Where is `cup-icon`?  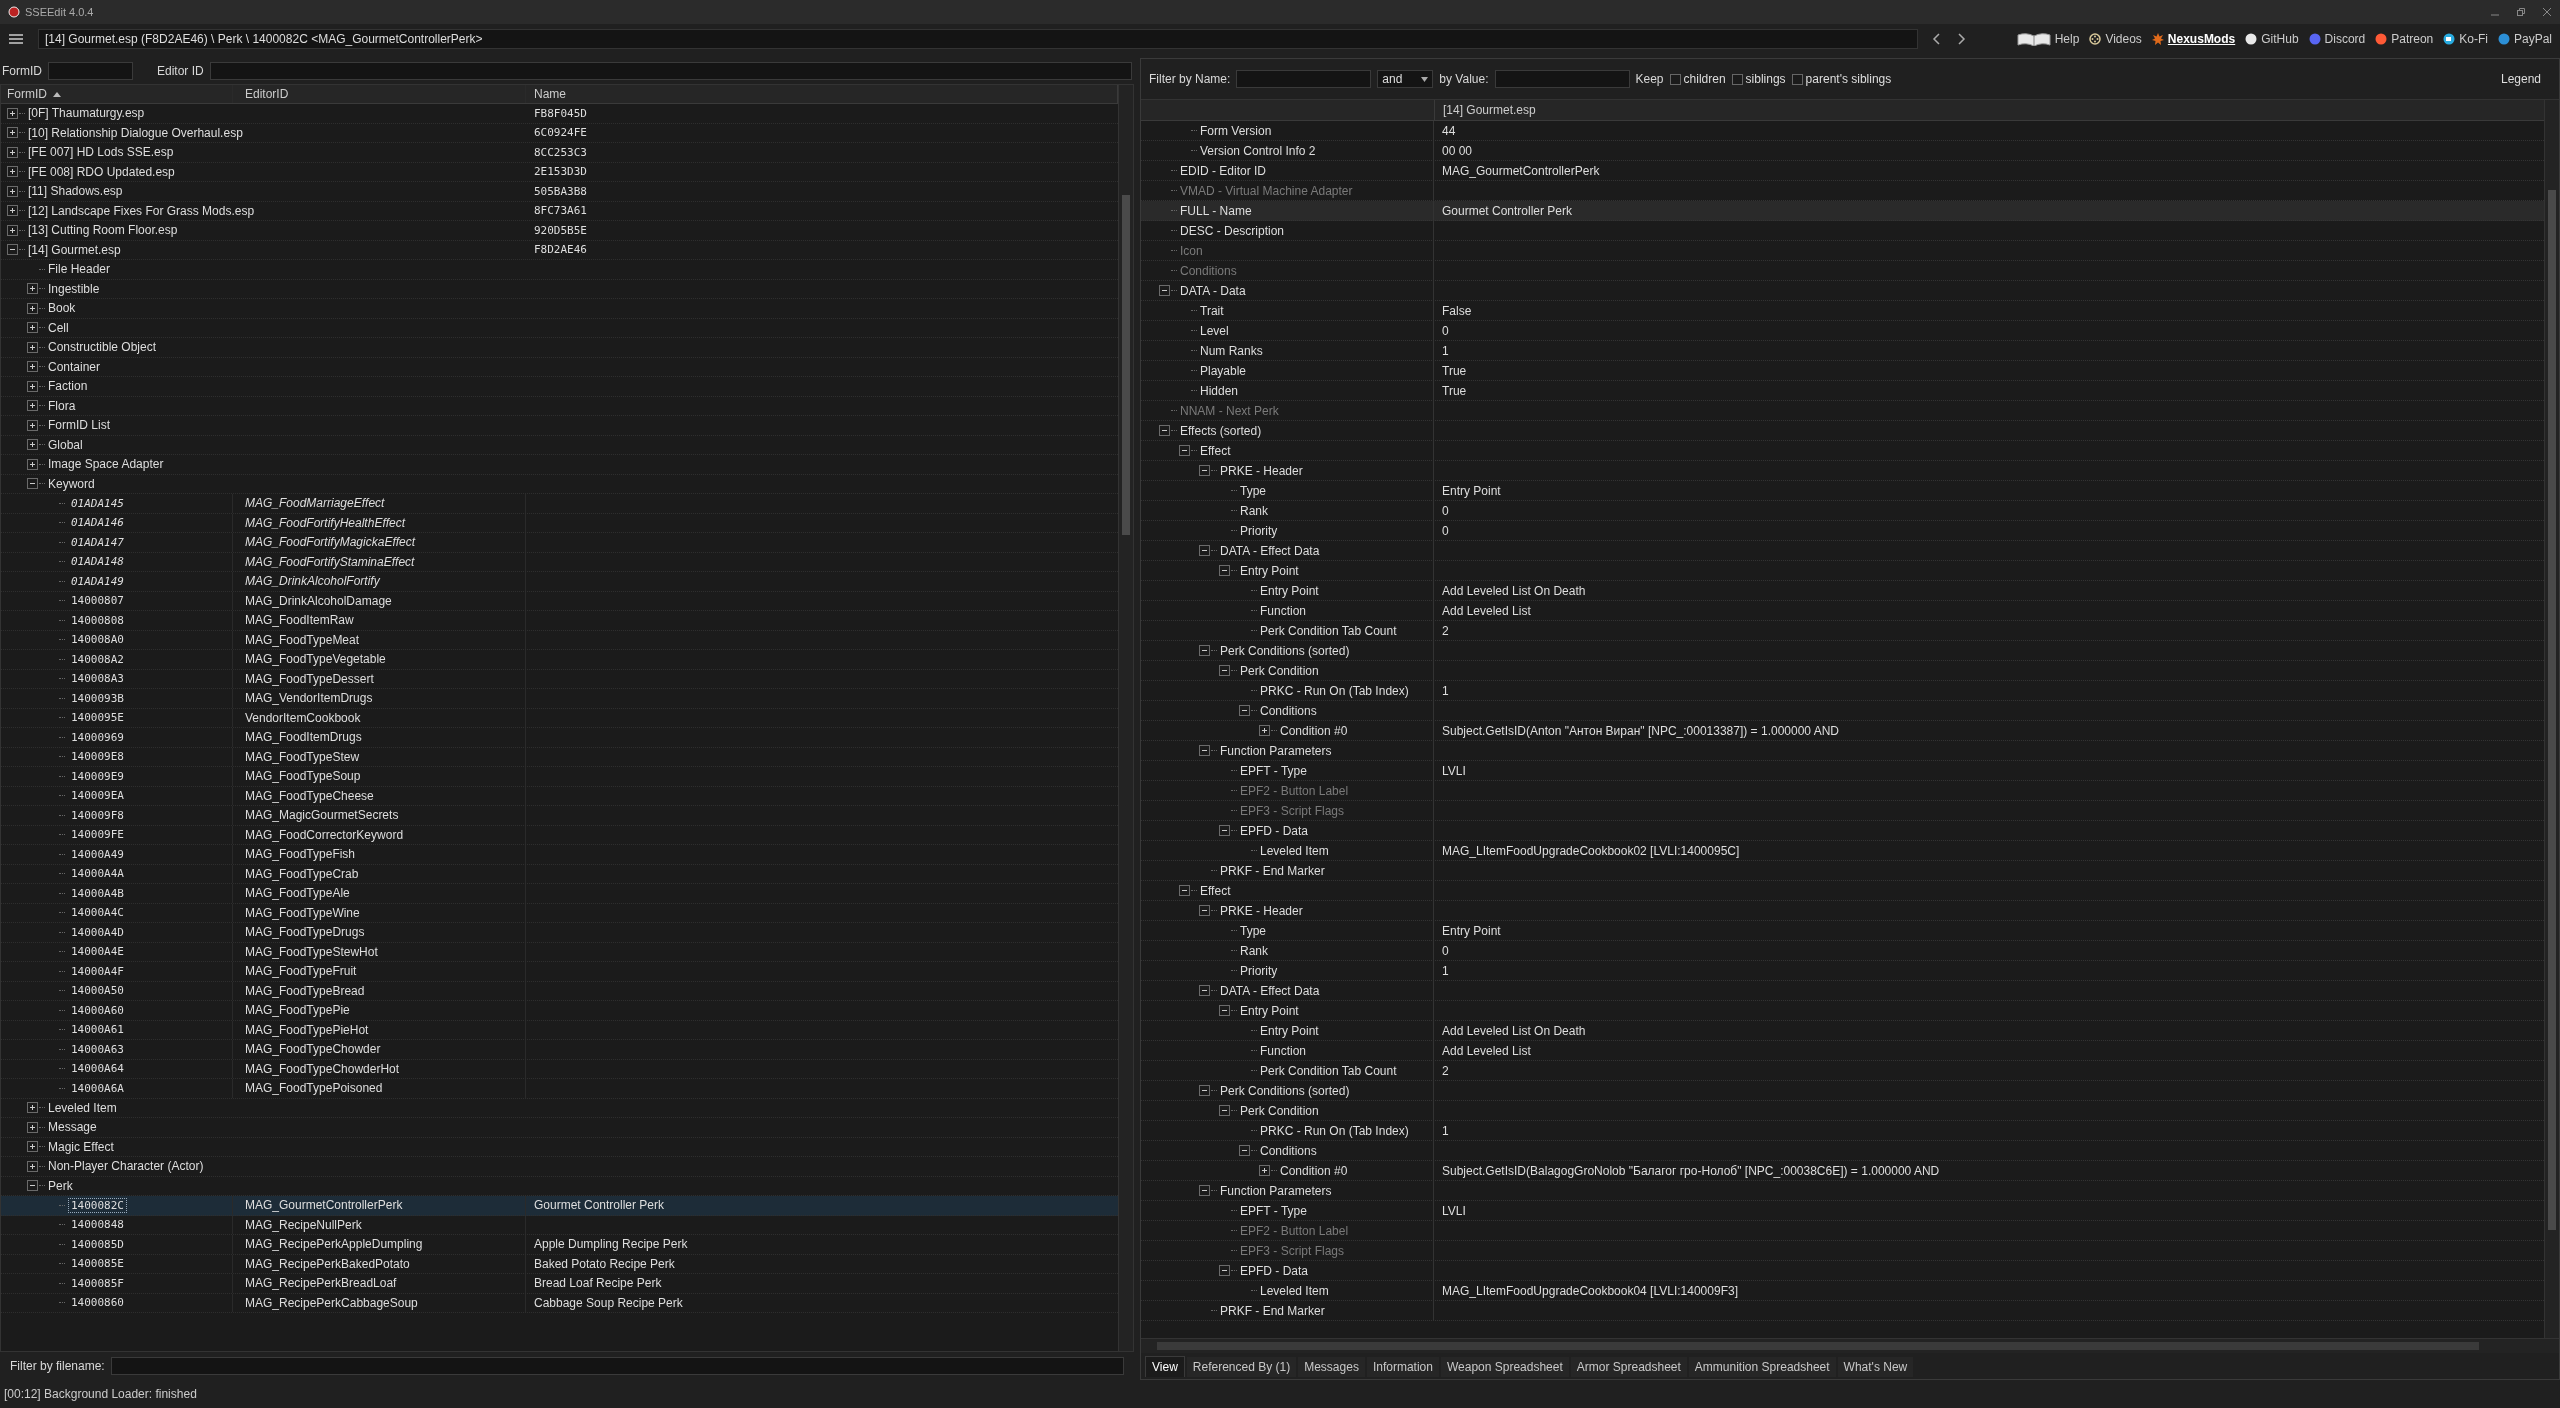
cup-icon is located at coordinates (2449, 39).